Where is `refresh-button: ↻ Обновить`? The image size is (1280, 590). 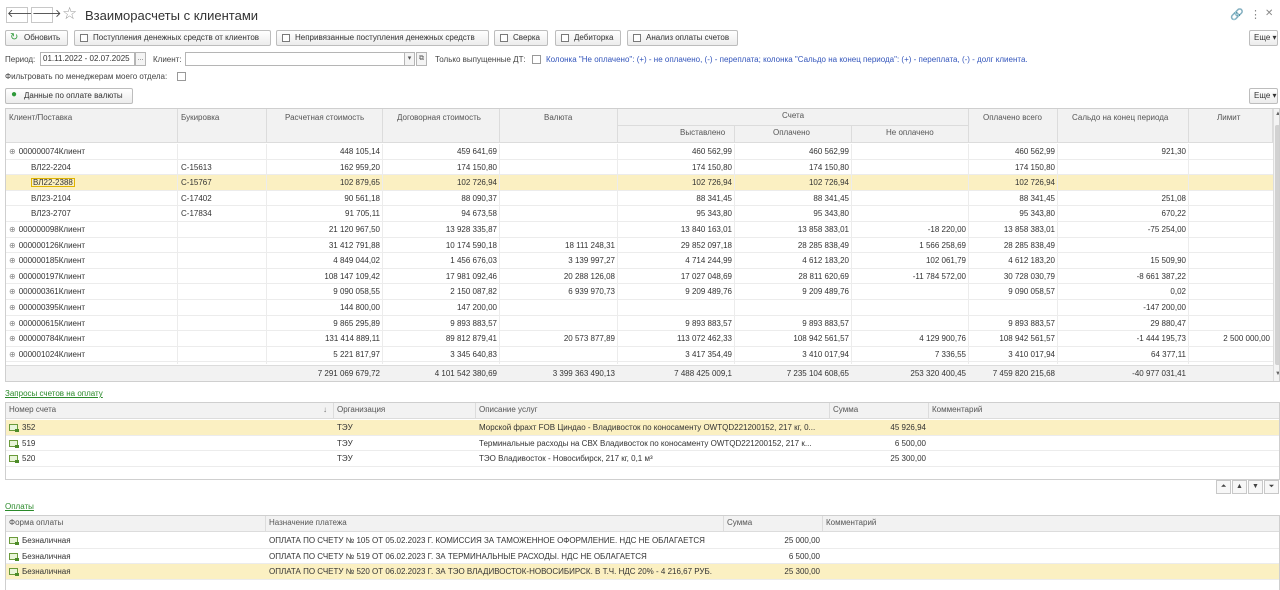
refresh-button: ↻ Обновить is located at coordinates (36, 38).